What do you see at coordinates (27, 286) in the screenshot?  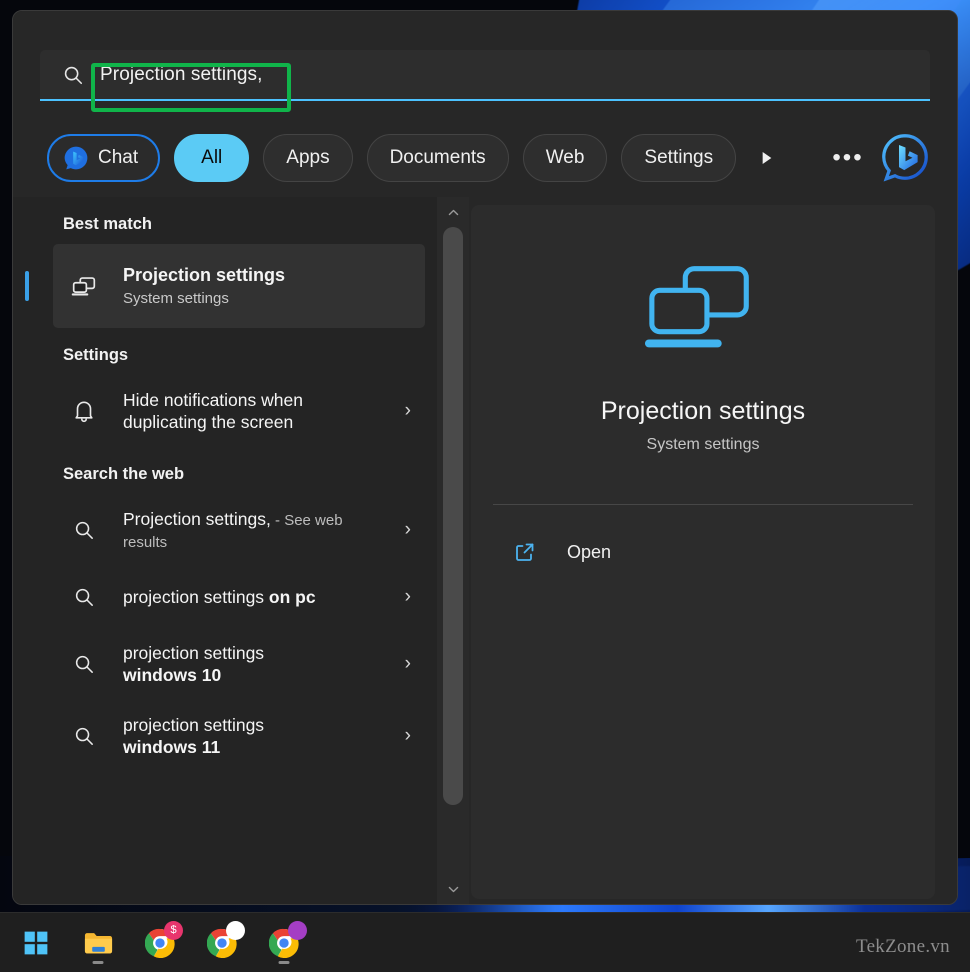 I see `selection-accent-bar` at bounding box center [27, 286].